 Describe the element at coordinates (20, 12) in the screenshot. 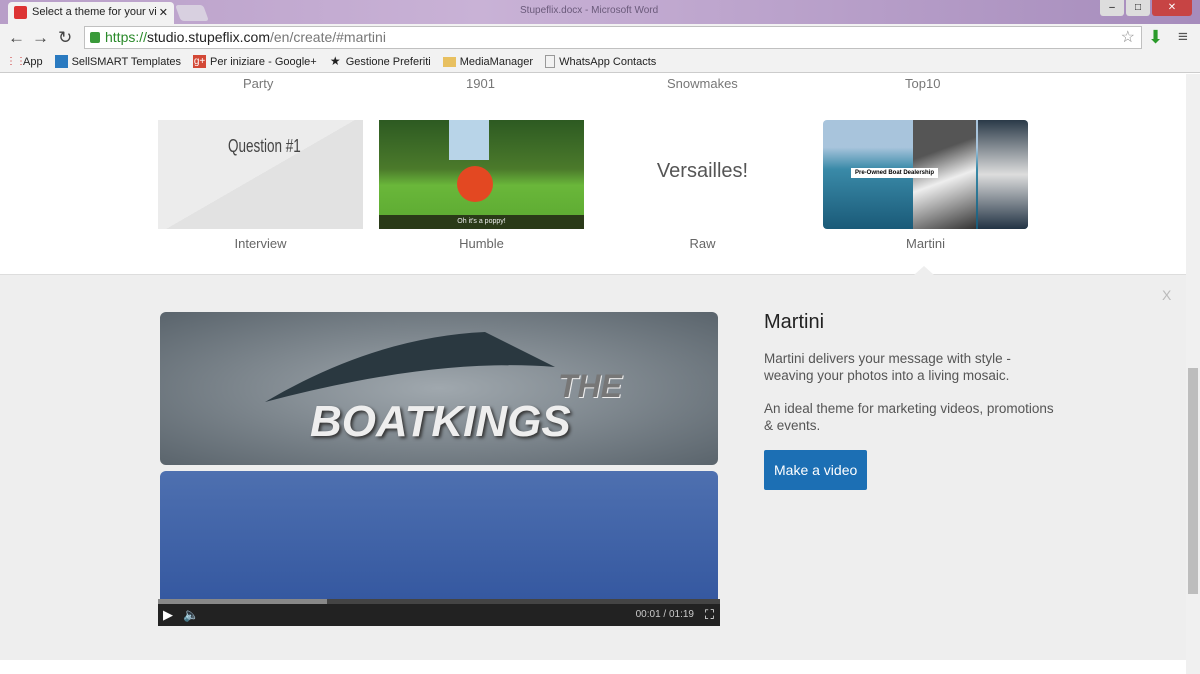

I see `favicon-icon` at that location.